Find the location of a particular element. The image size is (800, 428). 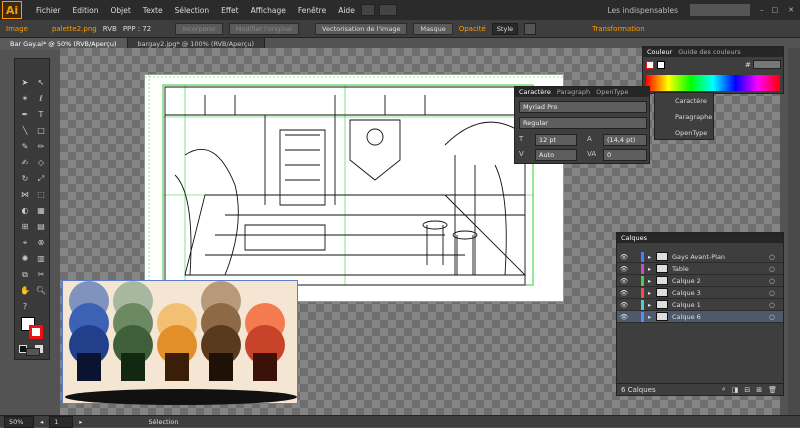

layer-name: Gays Avant-Plan is located at coordinates (720, 257).